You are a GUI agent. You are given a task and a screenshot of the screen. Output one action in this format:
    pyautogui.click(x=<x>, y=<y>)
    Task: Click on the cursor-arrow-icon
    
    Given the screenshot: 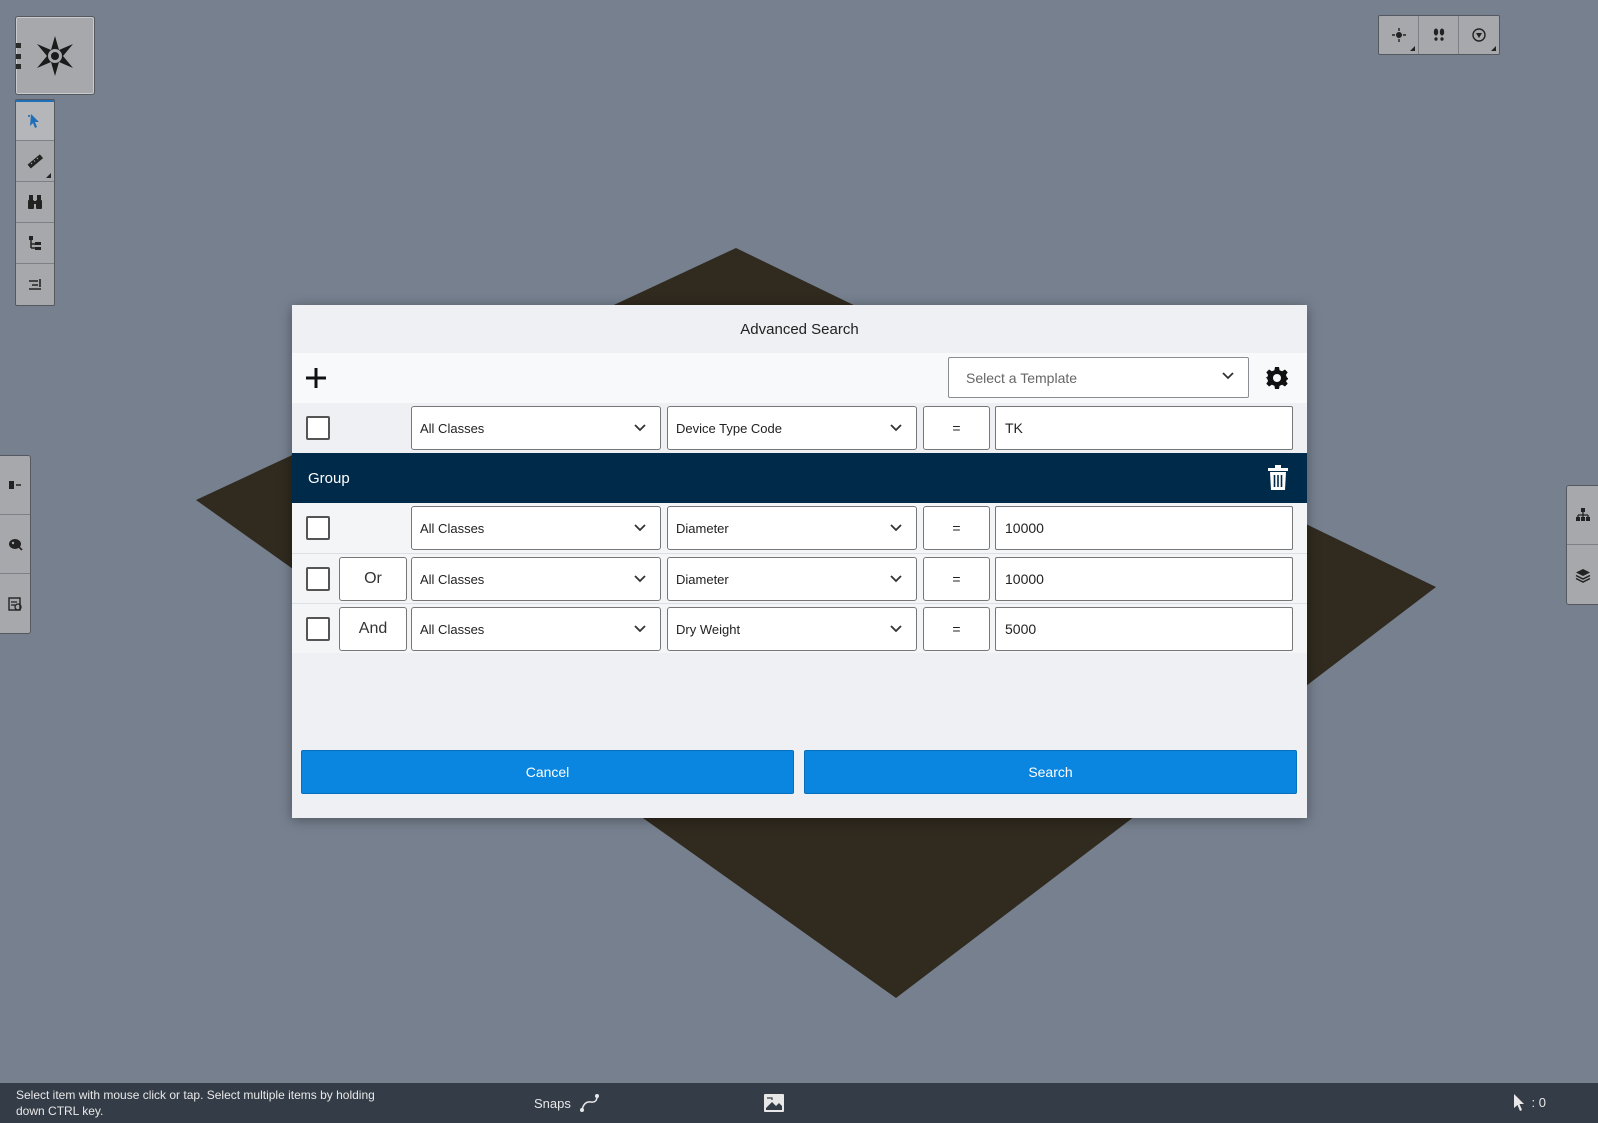 What is the action you would take?
    pyautogui.click(x=1518, y=1102)
    